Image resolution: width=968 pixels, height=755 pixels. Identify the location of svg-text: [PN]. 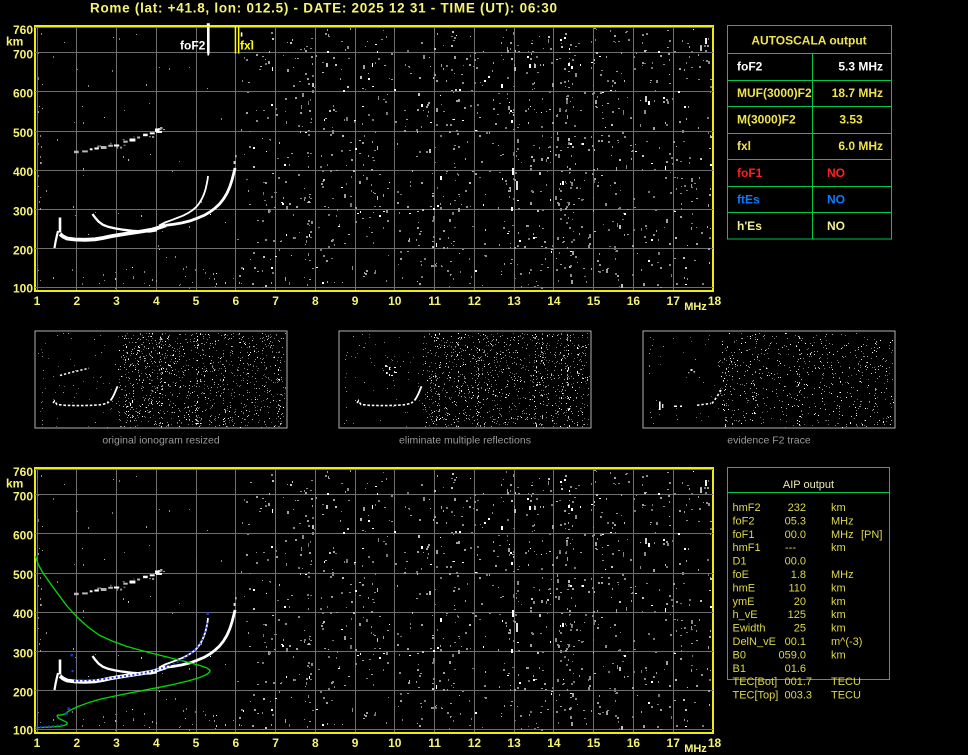
(871, 535).